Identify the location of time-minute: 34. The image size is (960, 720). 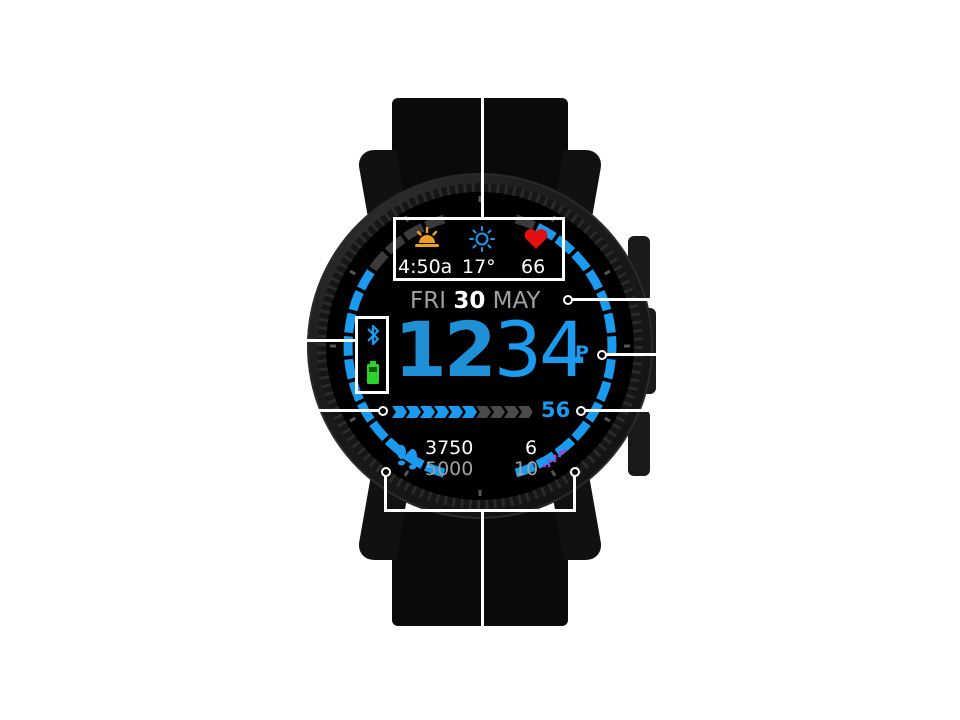
(540, 349).